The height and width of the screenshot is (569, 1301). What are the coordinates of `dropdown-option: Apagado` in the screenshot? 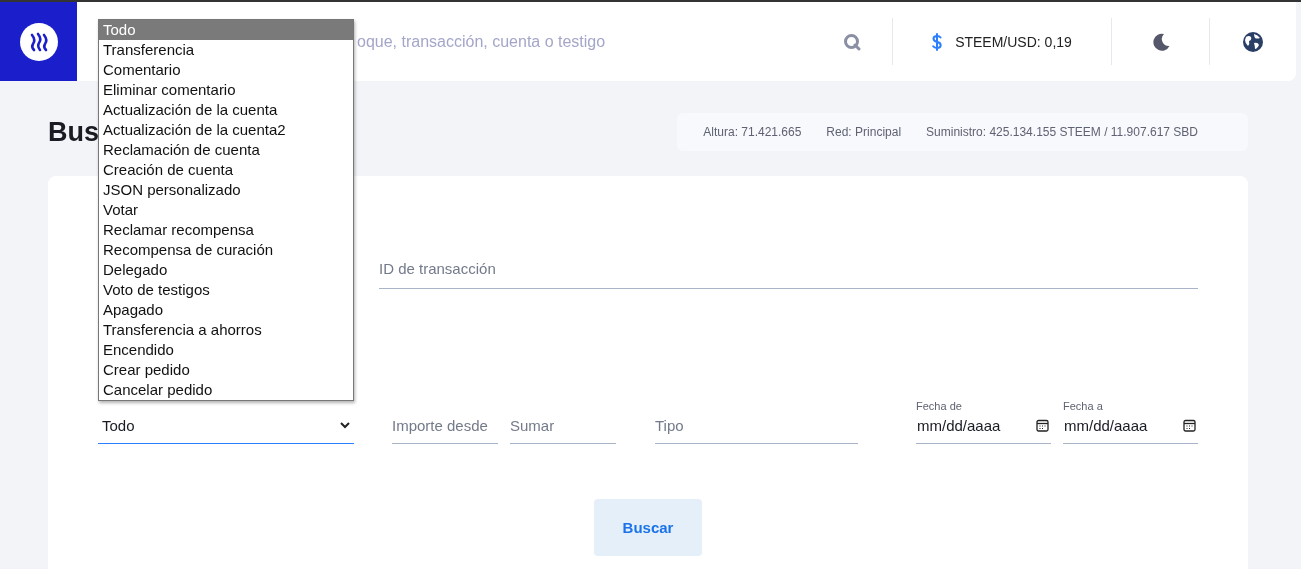 It's located at (226, 310).